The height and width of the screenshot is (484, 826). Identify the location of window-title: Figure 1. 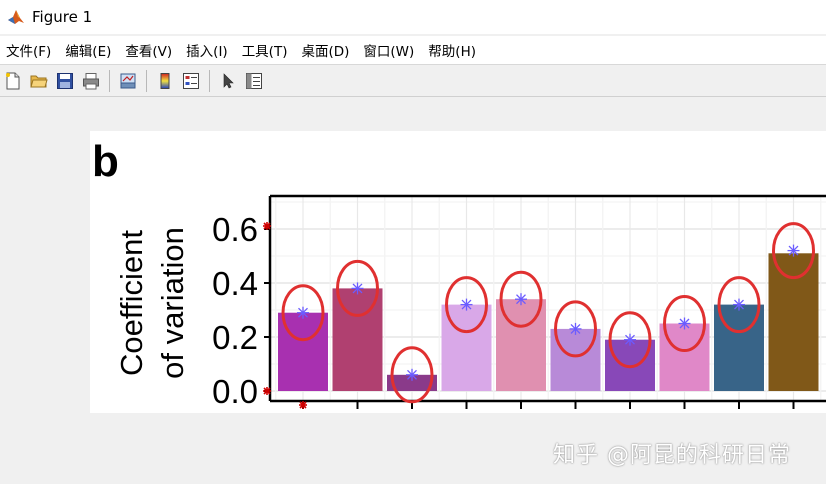
(62, 17).